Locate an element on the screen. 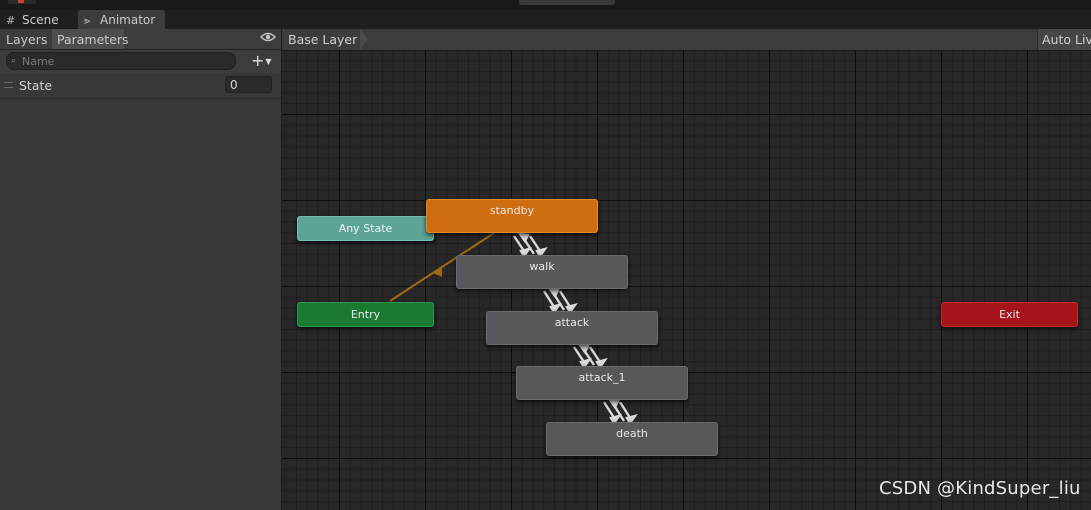  parameter-search-row: ⌕ +▼ is located at coordinates (140, 61).